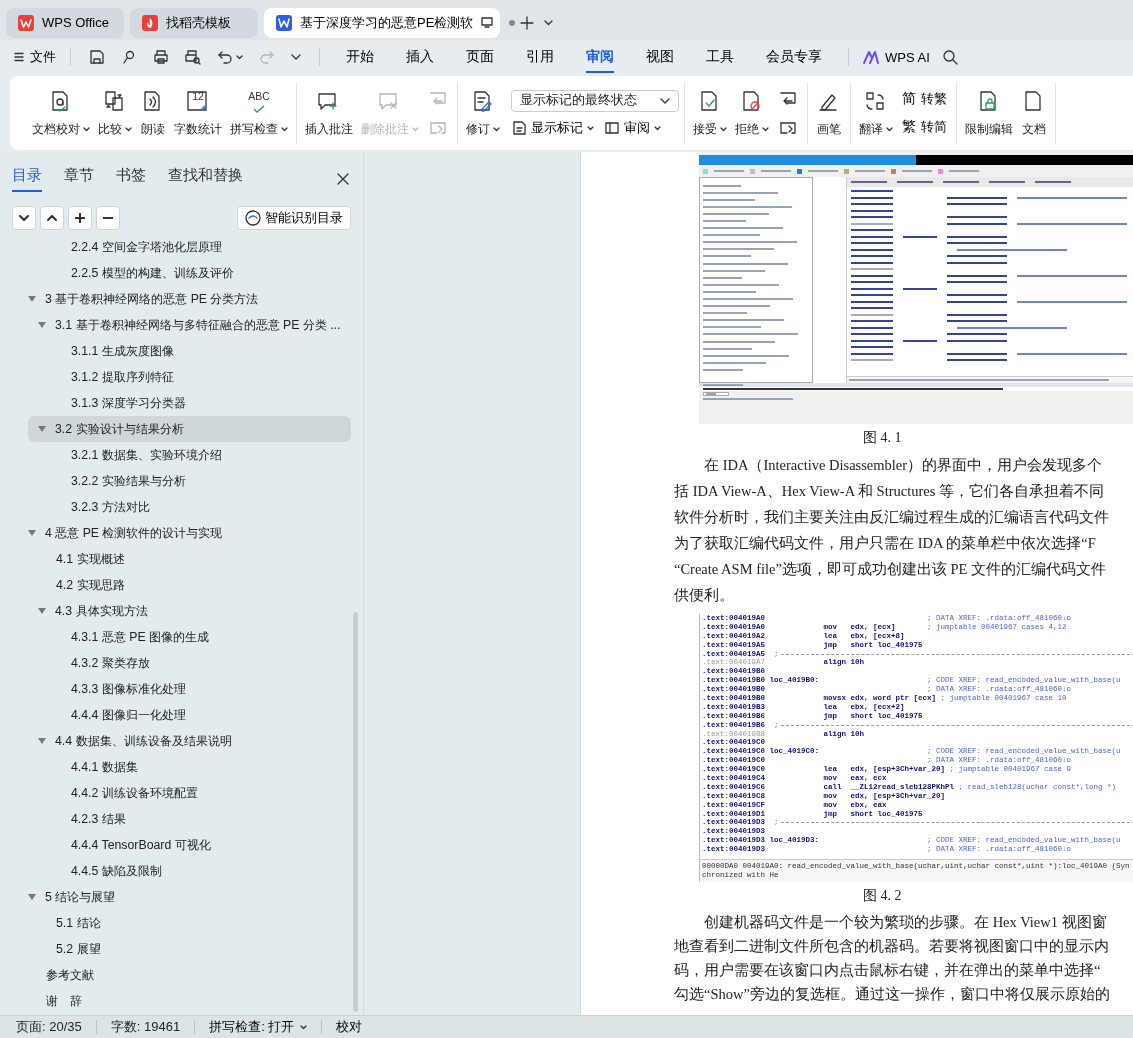 The width and height of the screenshot is (1133, 1038). I want to click on toc-item: 2.2.4 空间金字塔池化层原理, so click(189, 247).